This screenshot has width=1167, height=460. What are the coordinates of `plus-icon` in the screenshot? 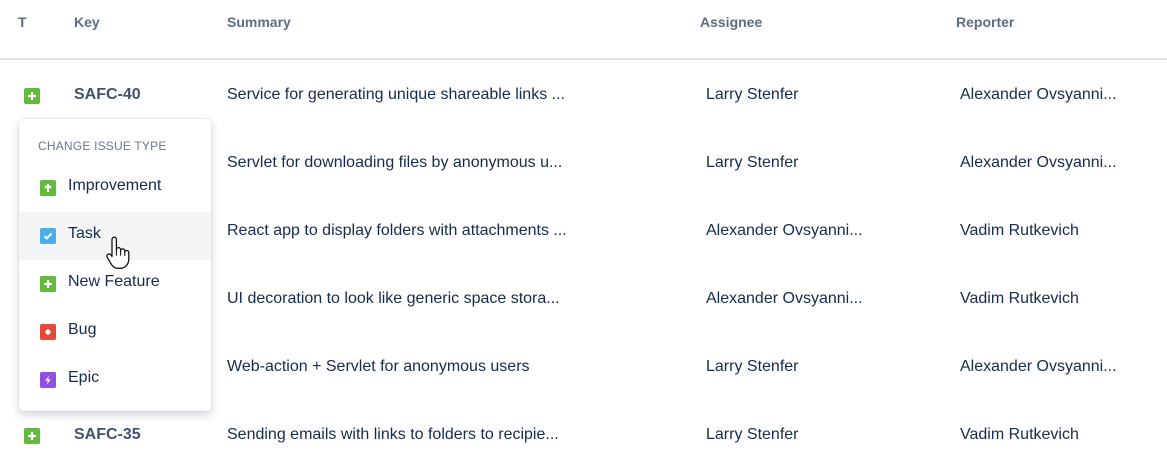 It's located at (48, 284).